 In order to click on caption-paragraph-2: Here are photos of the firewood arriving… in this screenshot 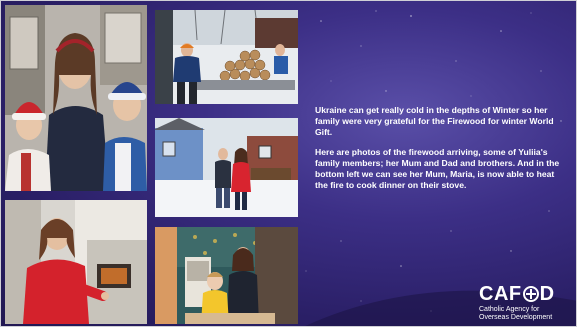, I will do `click(437, 168)`.